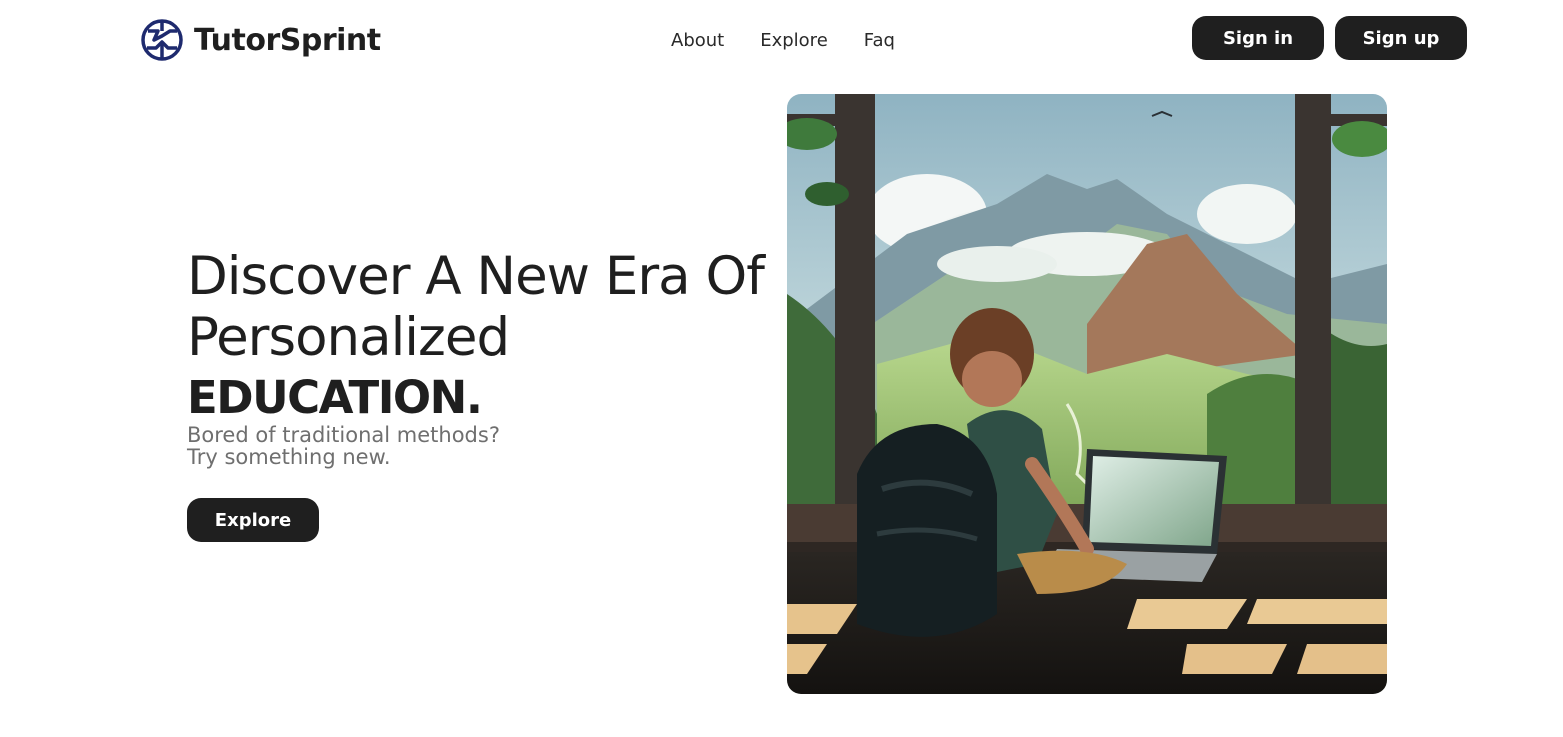 This screenshot has width=1563, height=737. I want to click on main-nav: About Explore Faq, so click(783, 40).